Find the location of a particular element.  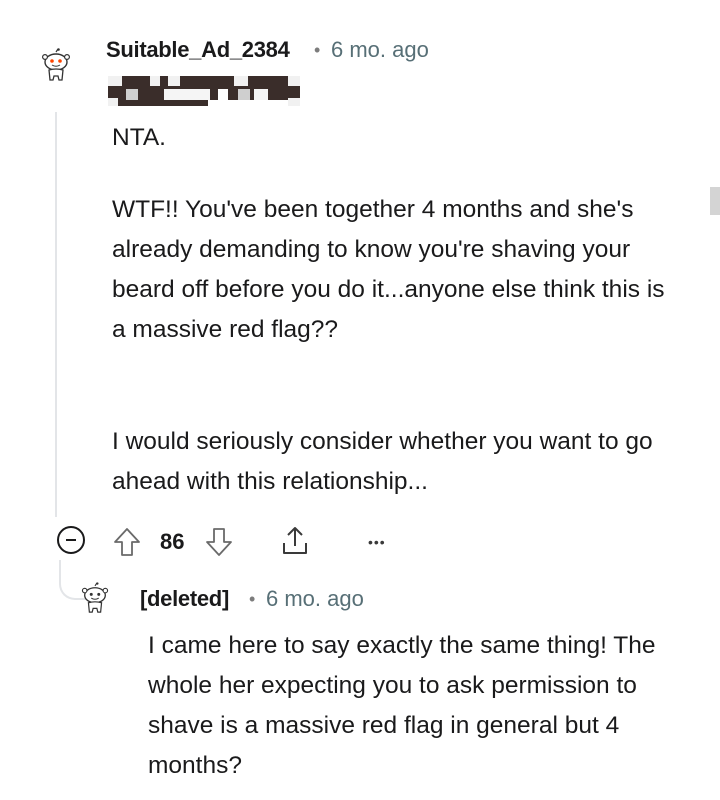

reply-author: [deleted] is located at coordinates (184, 599).